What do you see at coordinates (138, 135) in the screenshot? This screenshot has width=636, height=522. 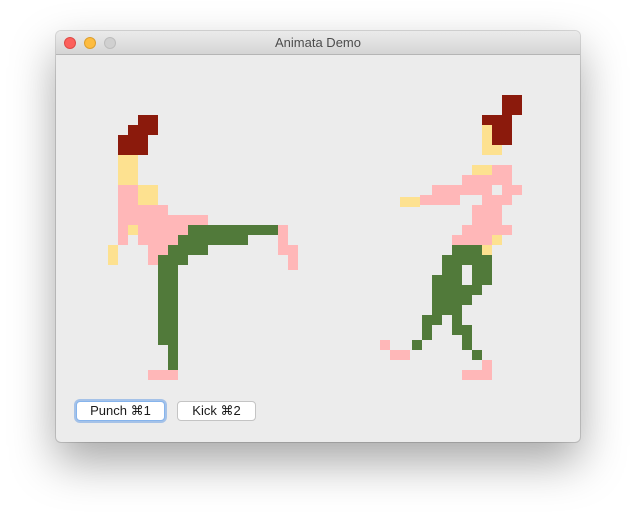 I see `left-fighter-hair` at bounding box center [138, 135].